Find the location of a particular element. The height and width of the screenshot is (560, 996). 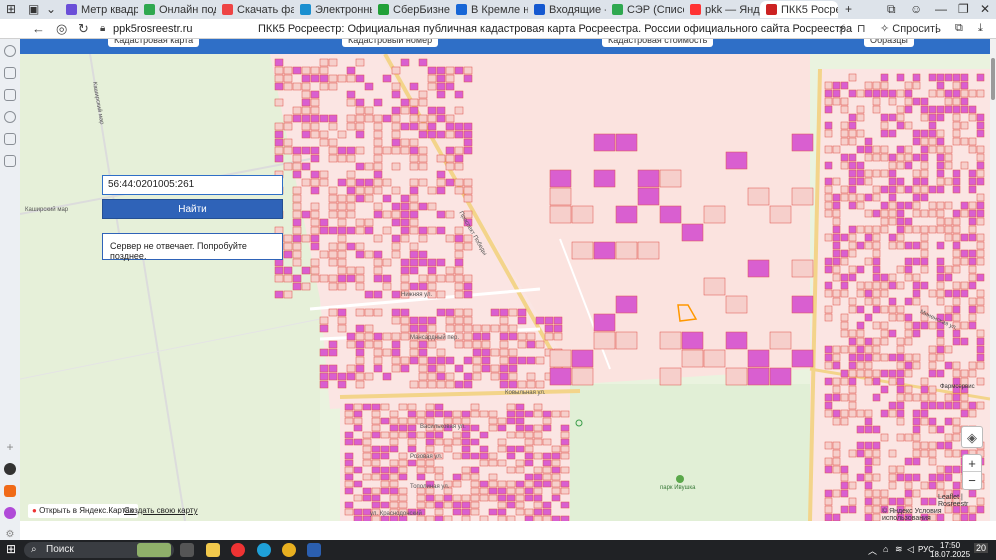

find-button: Найти is located at coordinates (192, 209).